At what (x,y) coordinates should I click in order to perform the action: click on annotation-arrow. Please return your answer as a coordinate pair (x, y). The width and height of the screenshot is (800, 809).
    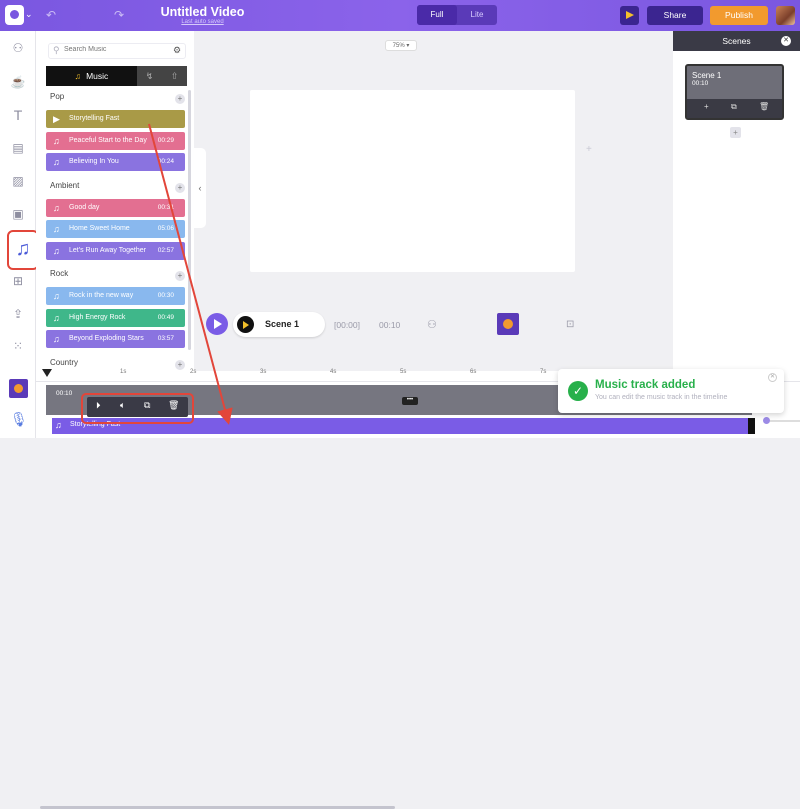
    Looking at the image, I should click on (190, 274).